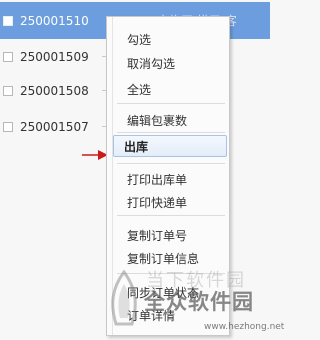 This screenshot has width=320, height=340. Describe the element at coordinates (151, 315) in the screenshot. I see `menu-item-order-details: 订单详情` at that location.